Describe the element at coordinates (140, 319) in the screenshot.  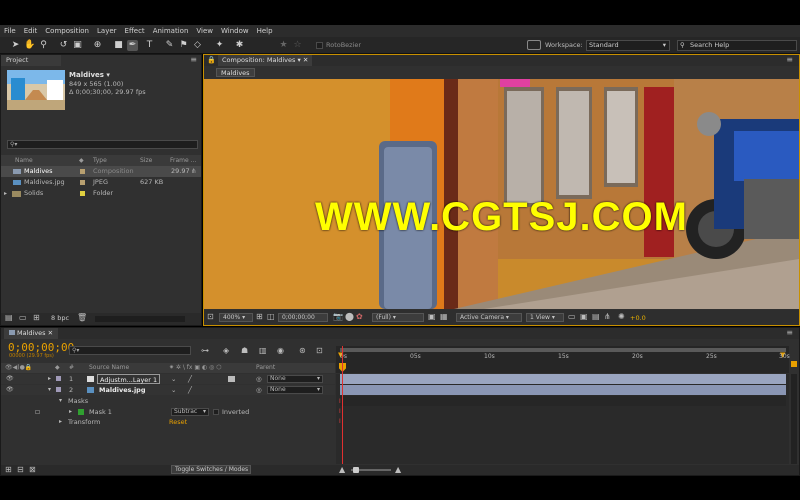
I see `project-scrollbar` at that location.